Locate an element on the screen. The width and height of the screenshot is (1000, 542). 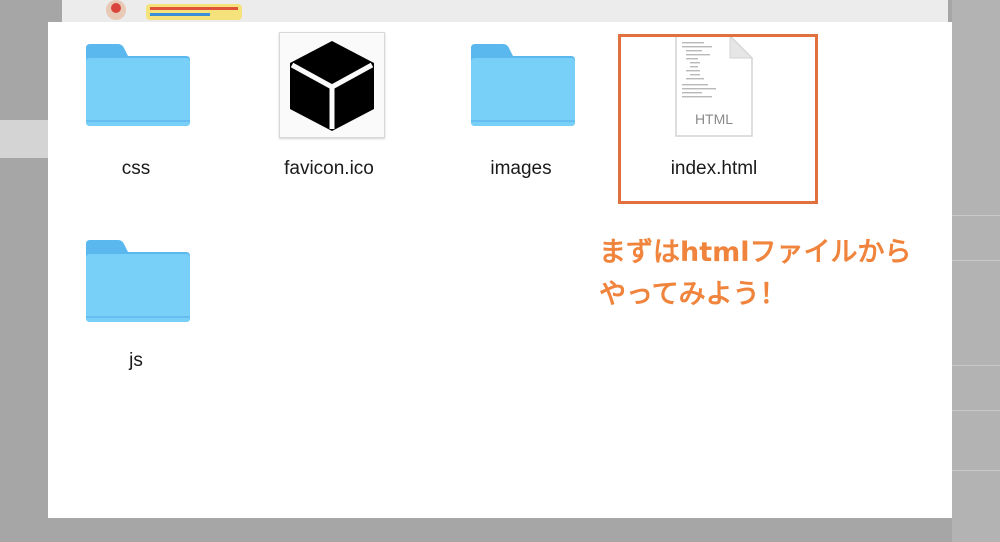
callout-annotation: まずはhtmlファイルから やってみよう！ is located at coordinates (774, 274).